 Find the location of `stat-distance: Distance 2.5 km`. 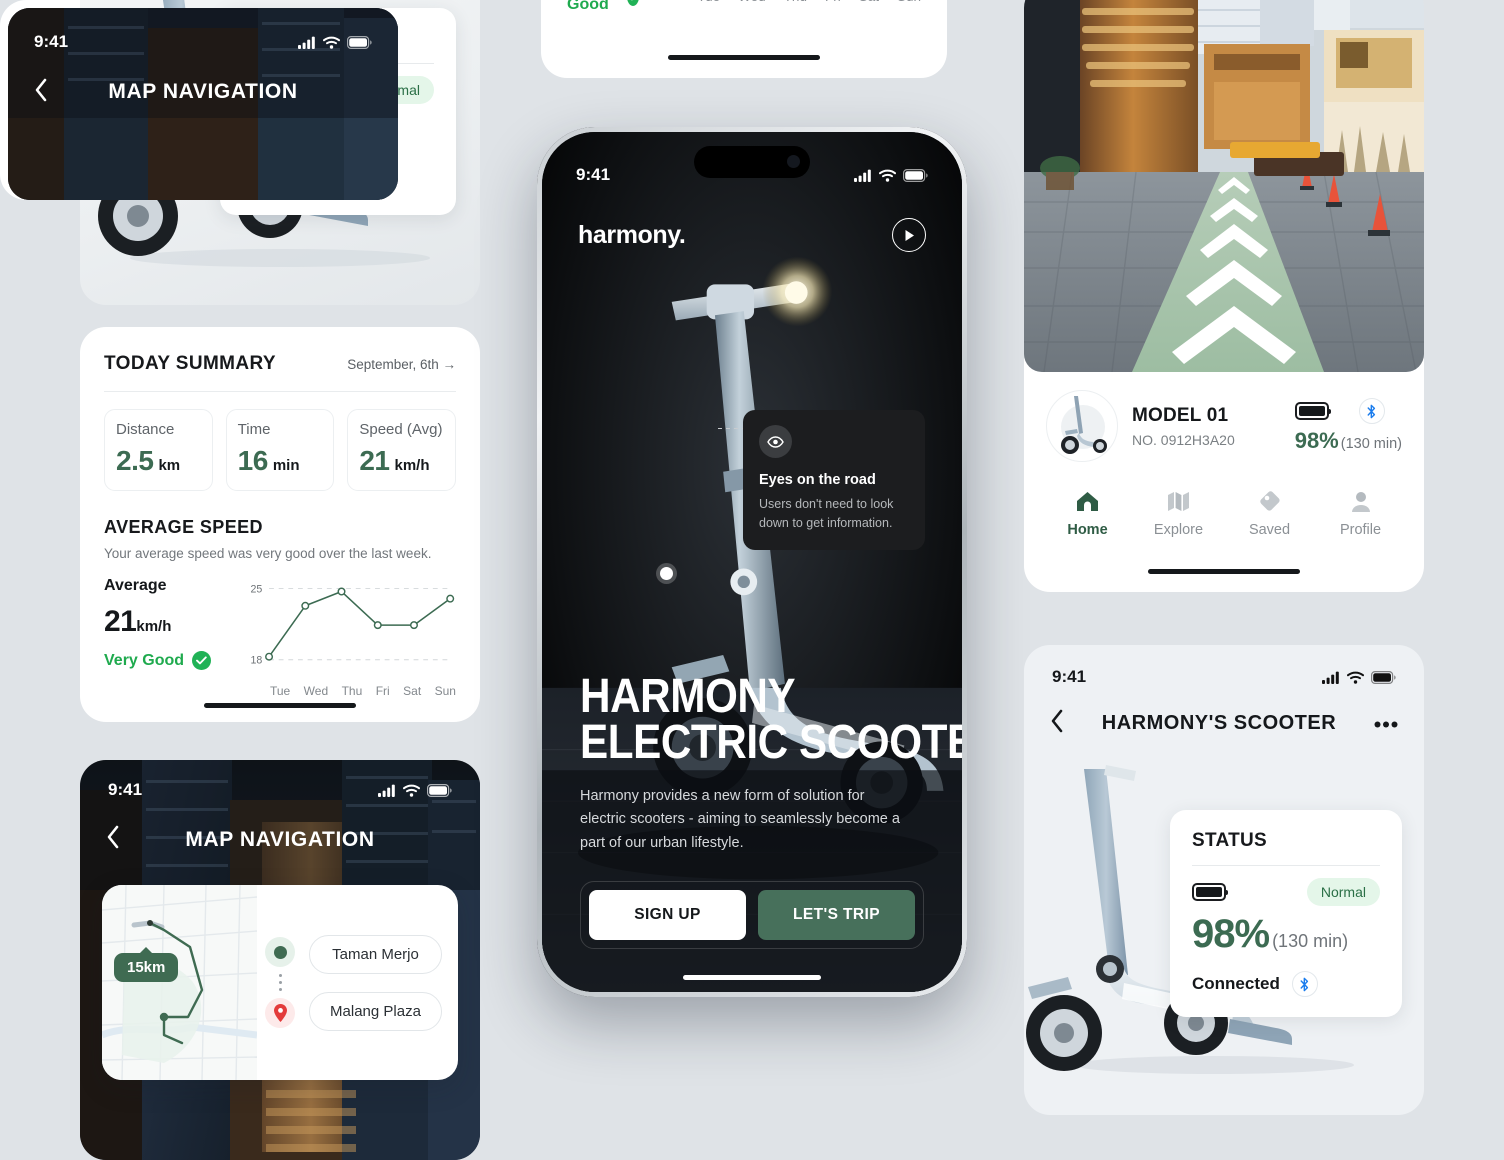

stat-distance: Distance 2.5 km is located at coordinates (158, 450).